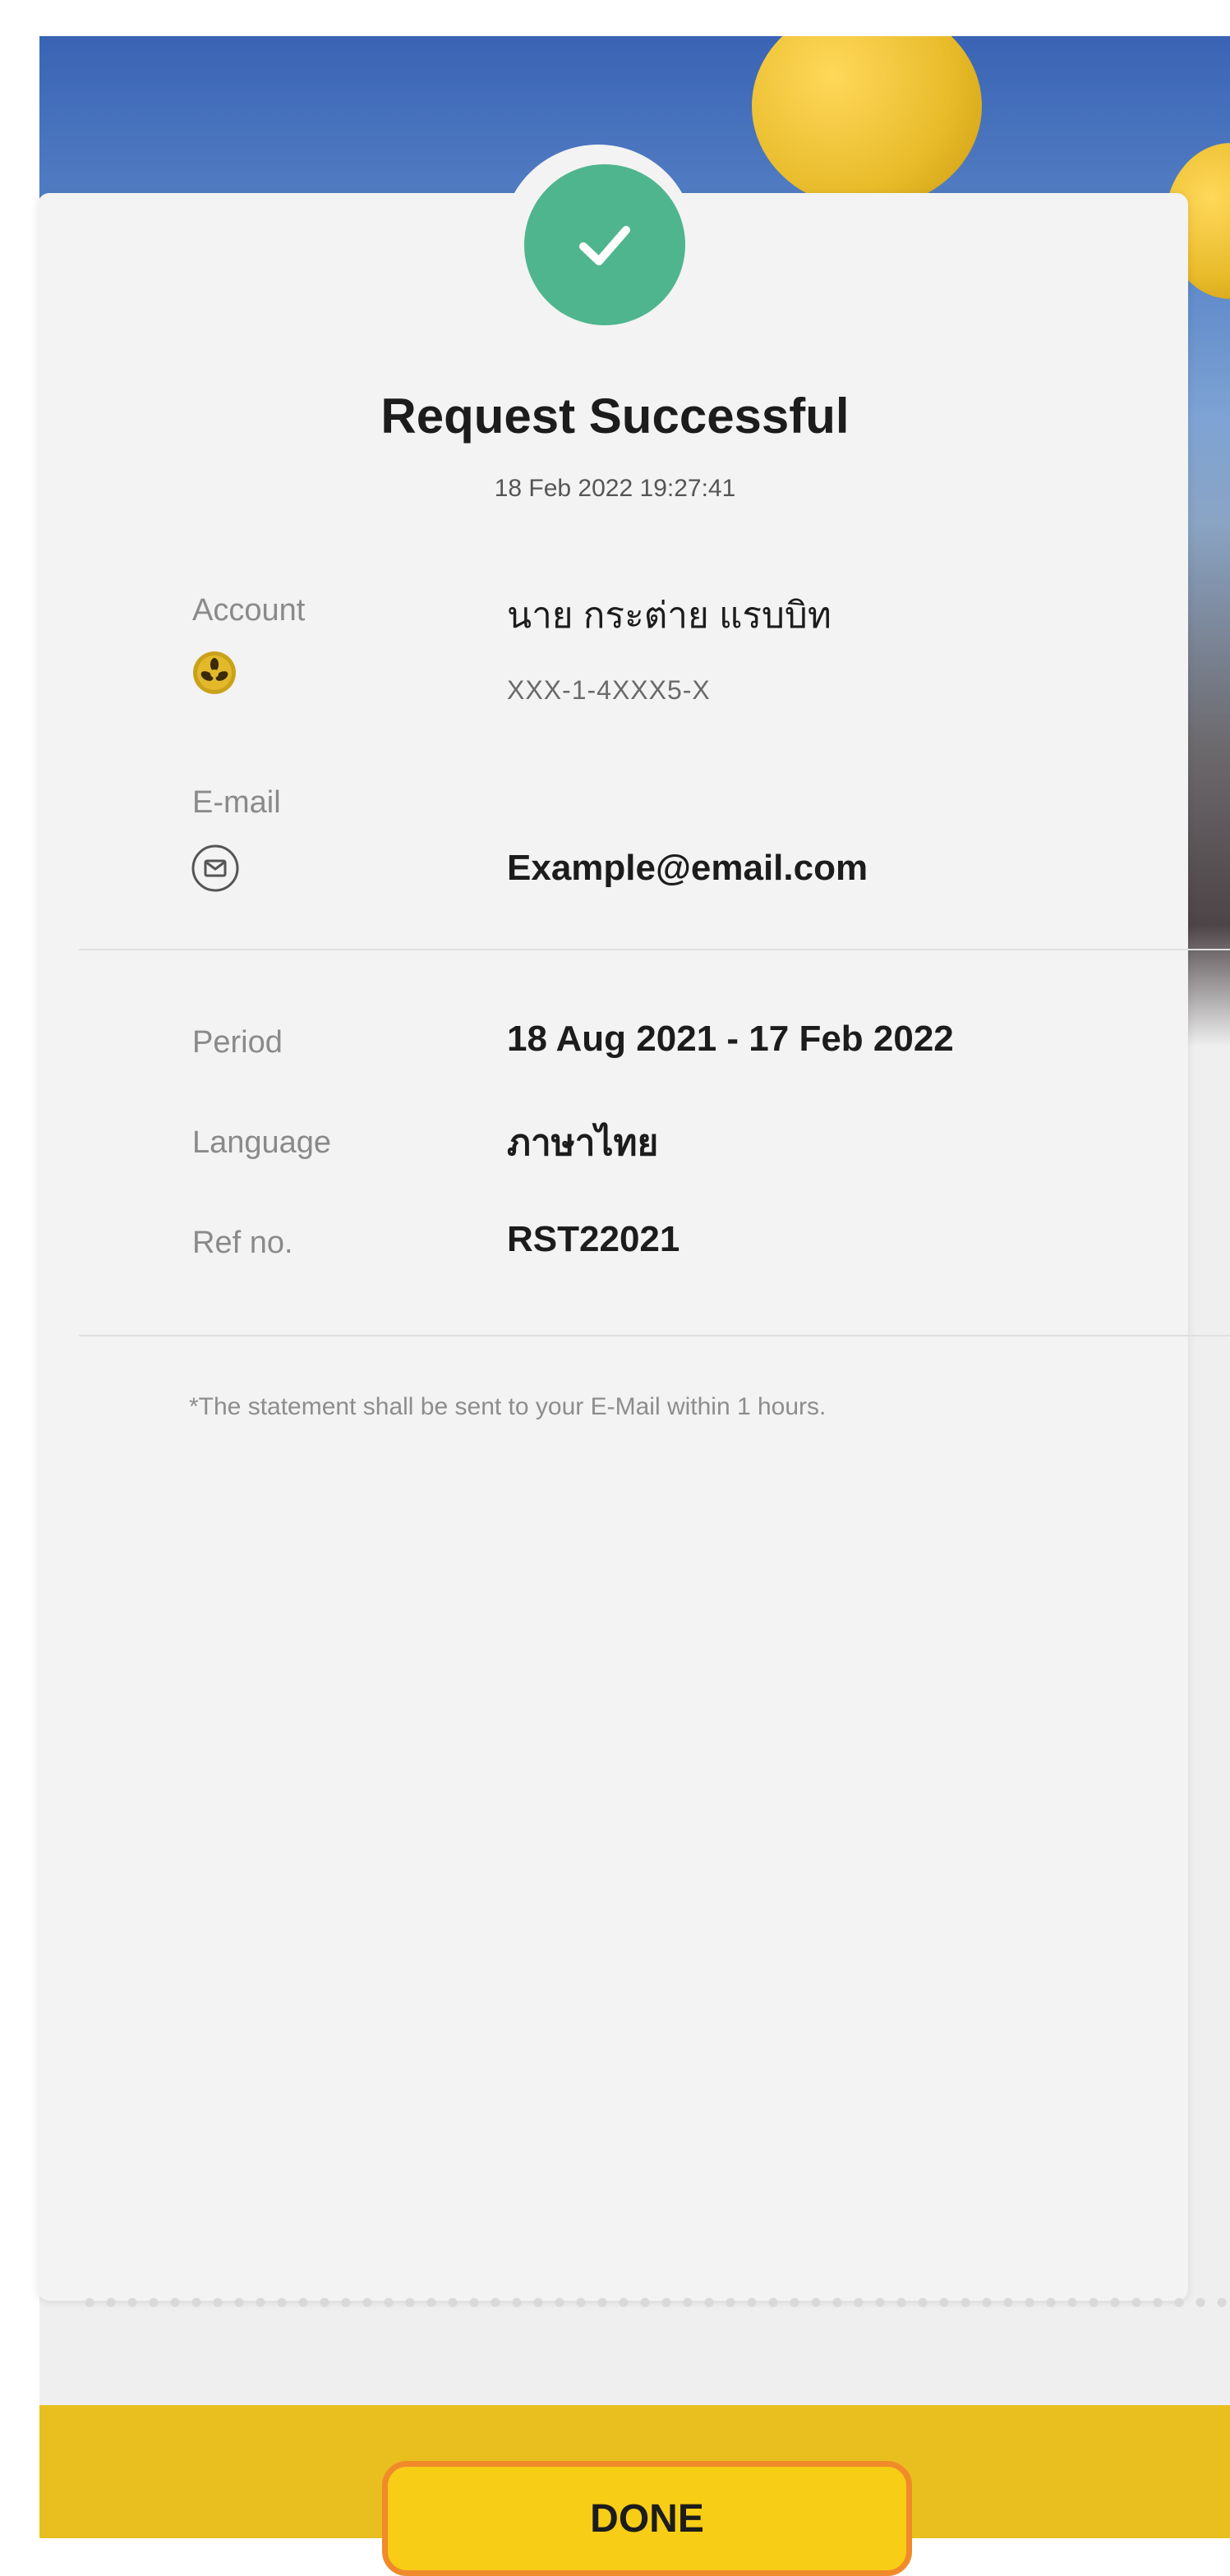 The image size is (1230, 2576). I want to click on receipt-perforation, so click(654, 2303).